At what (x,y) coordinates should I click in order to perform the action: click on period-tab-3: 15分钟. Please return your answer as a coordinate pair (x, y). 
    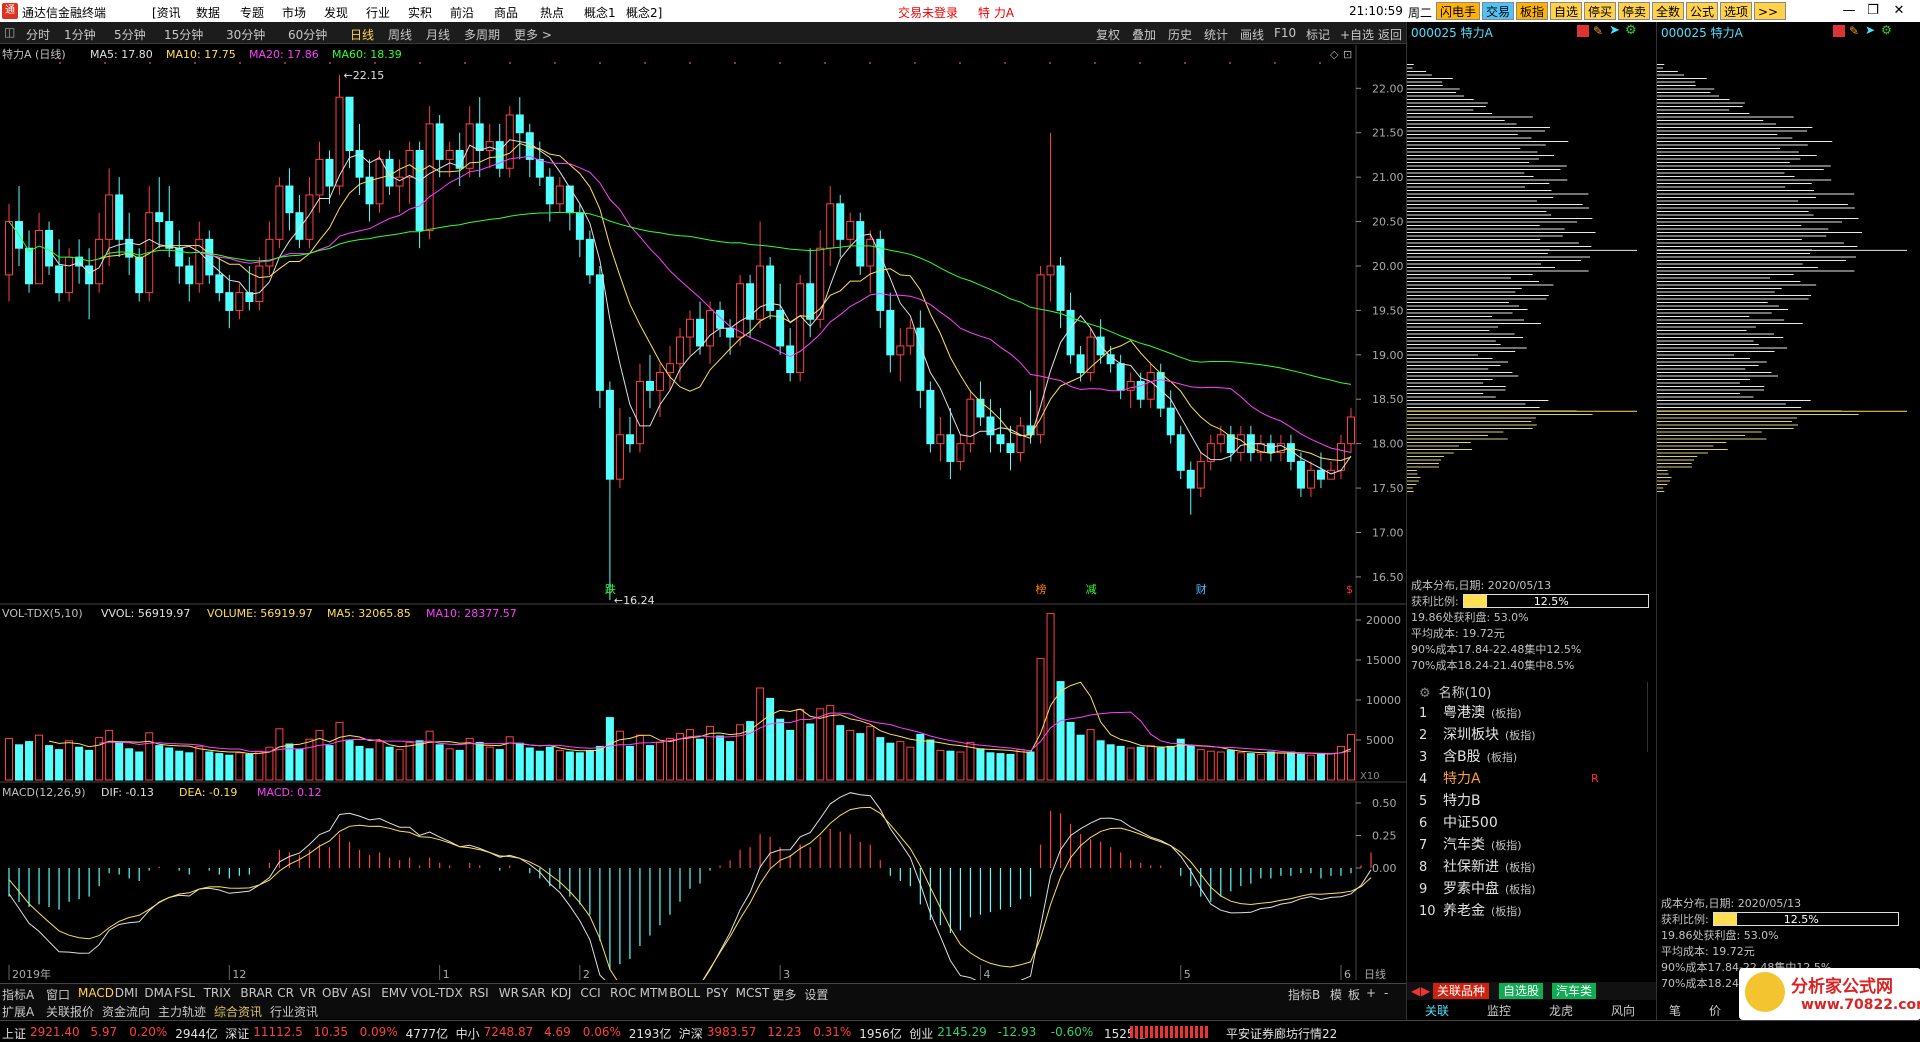
    Looking at the image, I should click on (183, 34).